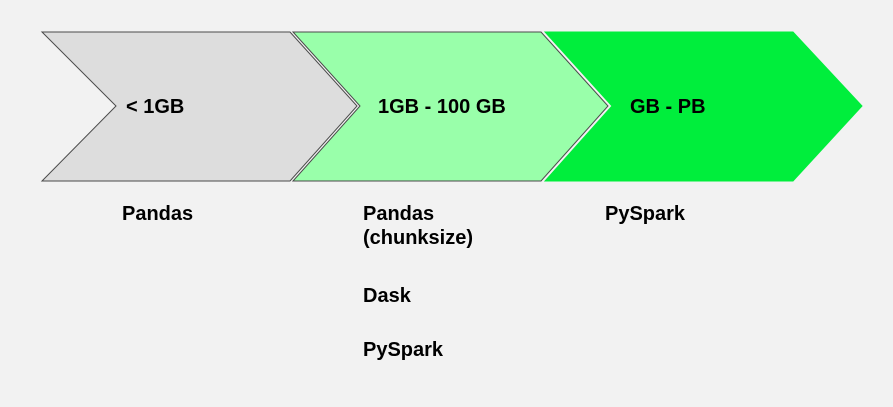 The width and height of the screenshot is (893, 407). What do you see at coordinates (403, 350) in the screenshot?
I see `tool-pyspark-medium: PySpark` at bounding box center [403, 350].